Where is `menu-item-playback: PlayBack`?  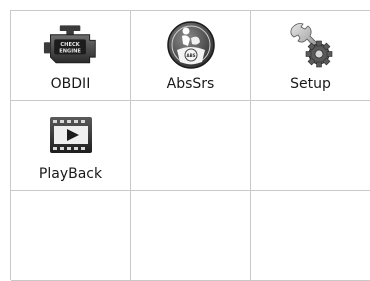
menu-item-playback: PlayBack is located at coordinates (71, 146).